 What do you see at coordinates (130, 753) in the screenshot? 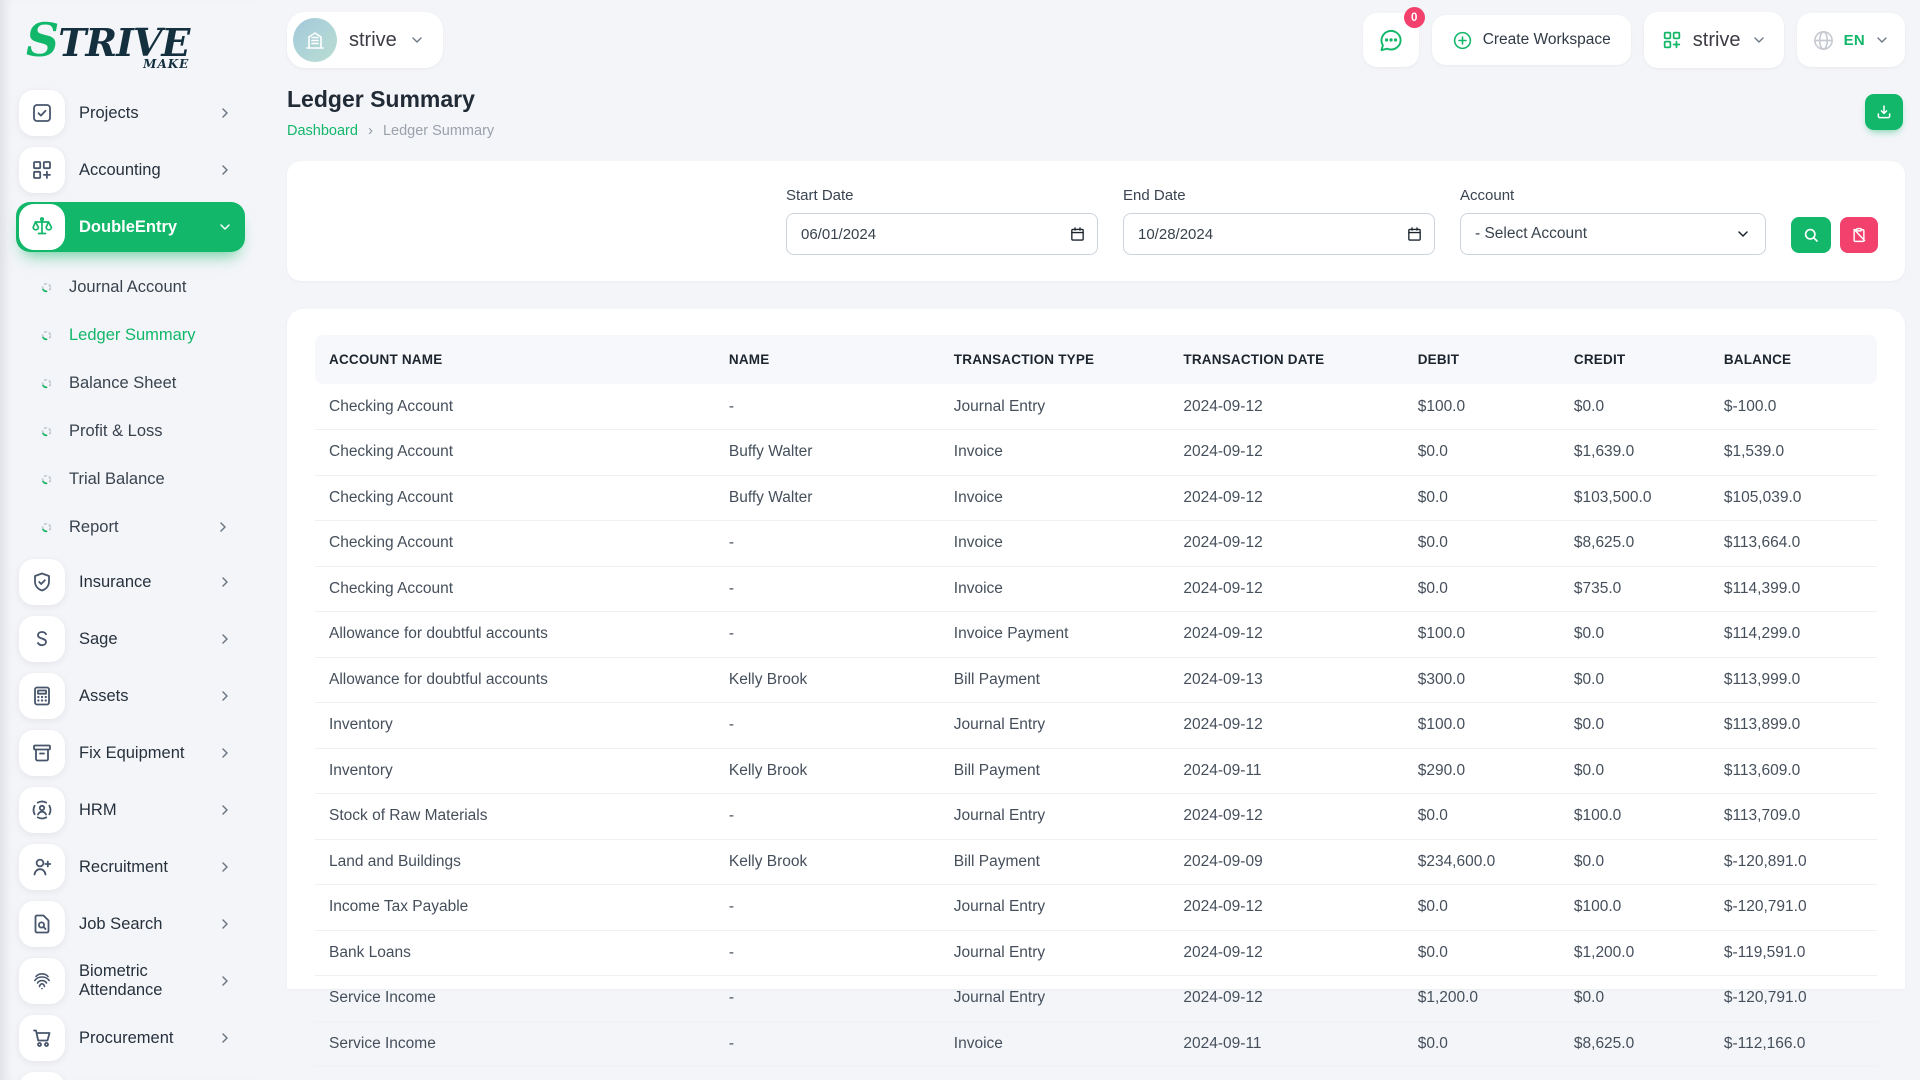
I see `sidebar-item-fix-equipment: Fix Equipment` at bounding box center [130, 753].